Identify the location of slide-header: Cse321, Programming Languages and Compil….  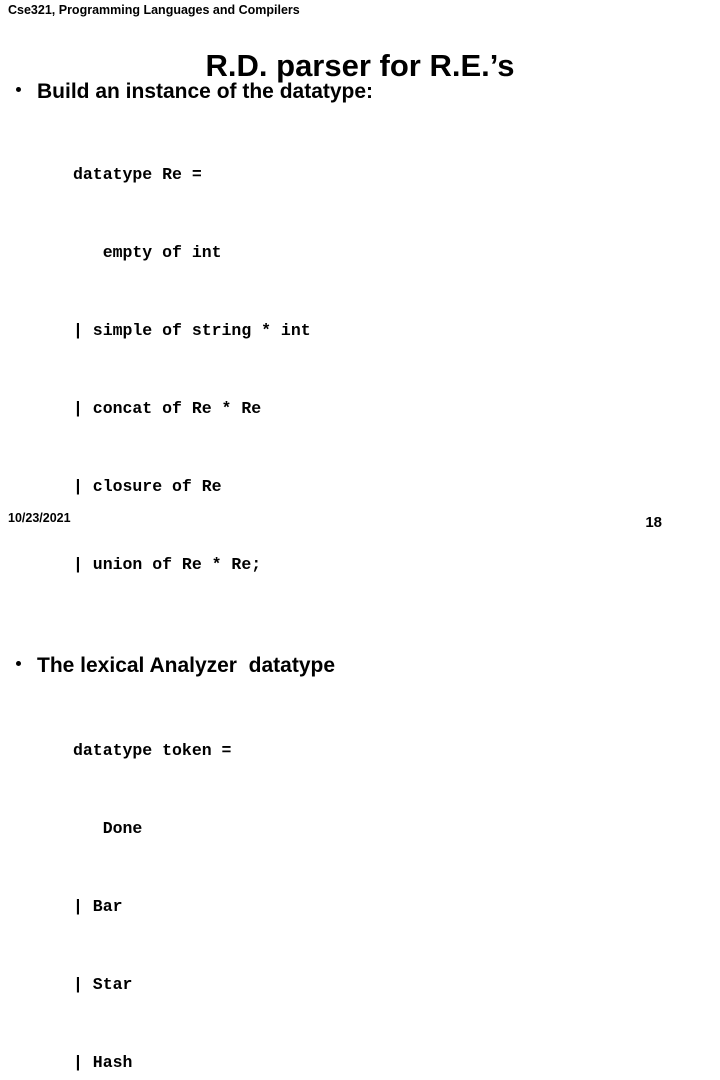
(154, 10).